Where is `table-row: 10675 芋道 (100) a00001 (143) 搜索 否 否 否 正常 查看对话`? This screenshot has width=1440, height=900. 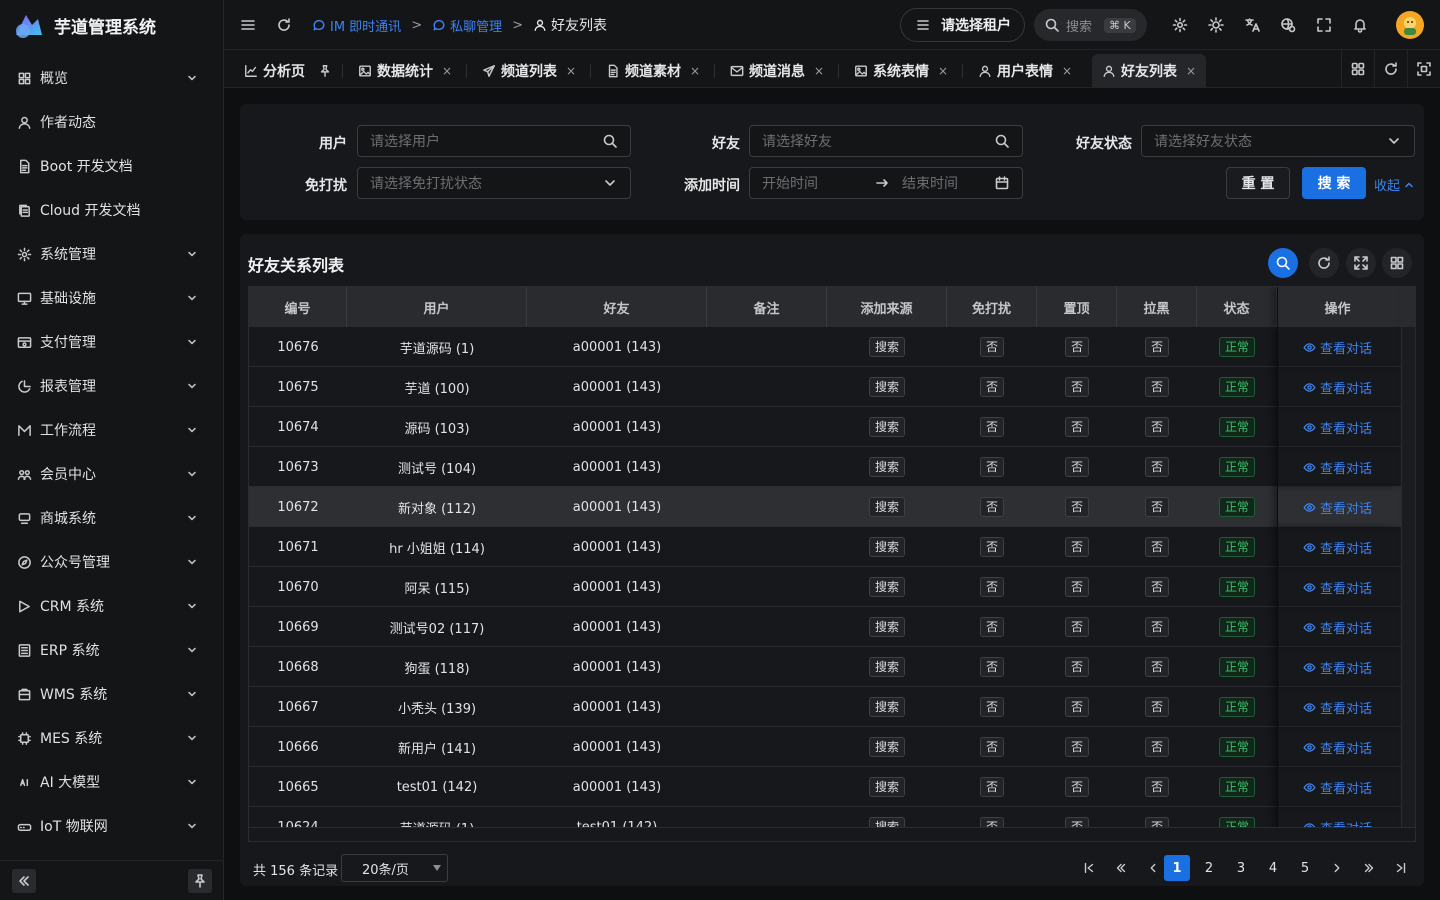
table-row: 10675 芋道 (100) a00001 (143) 搜索 否 否 否 正常 查看对话 is located at coordinates (825, 387).